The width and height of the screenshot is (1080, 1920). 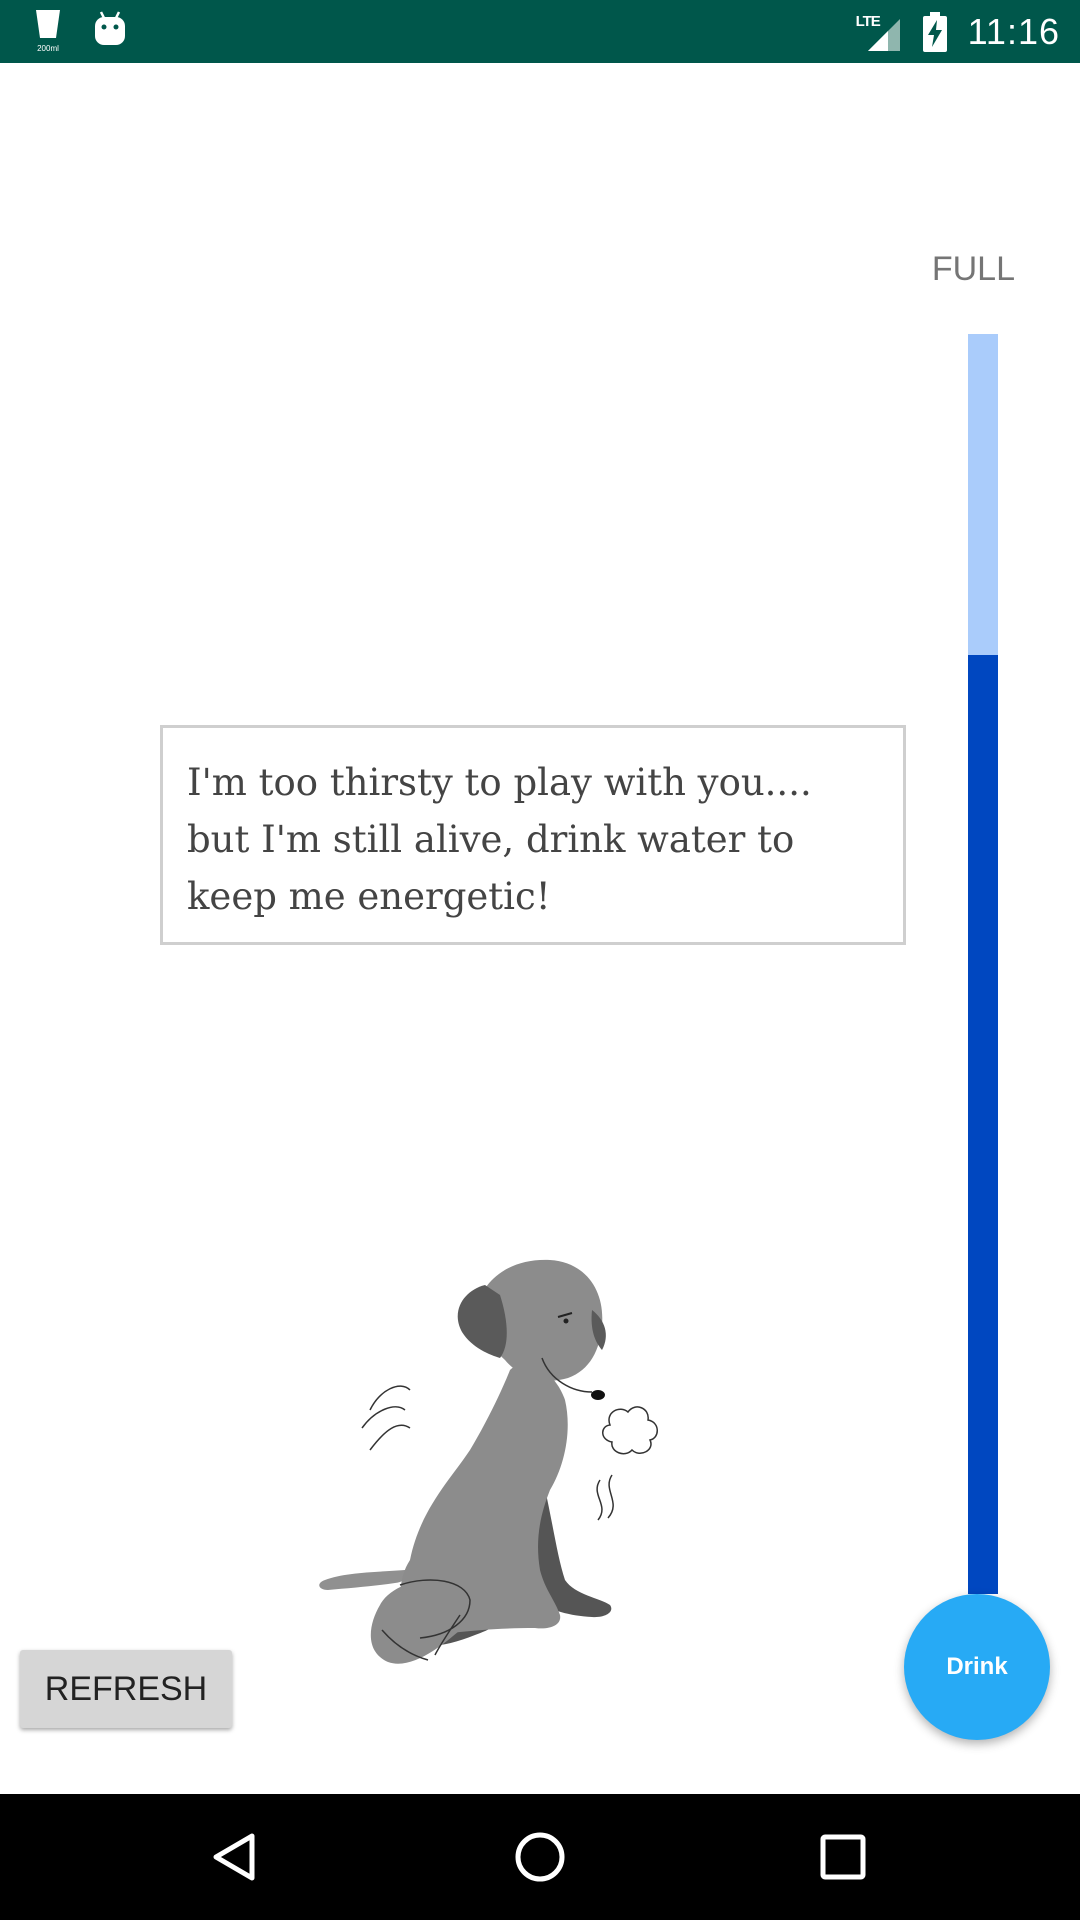 What do you see at coordinates (879, 32) in the screenshot?
I see `lte-signal-icon: LTE` at bounding box center [879, 32].